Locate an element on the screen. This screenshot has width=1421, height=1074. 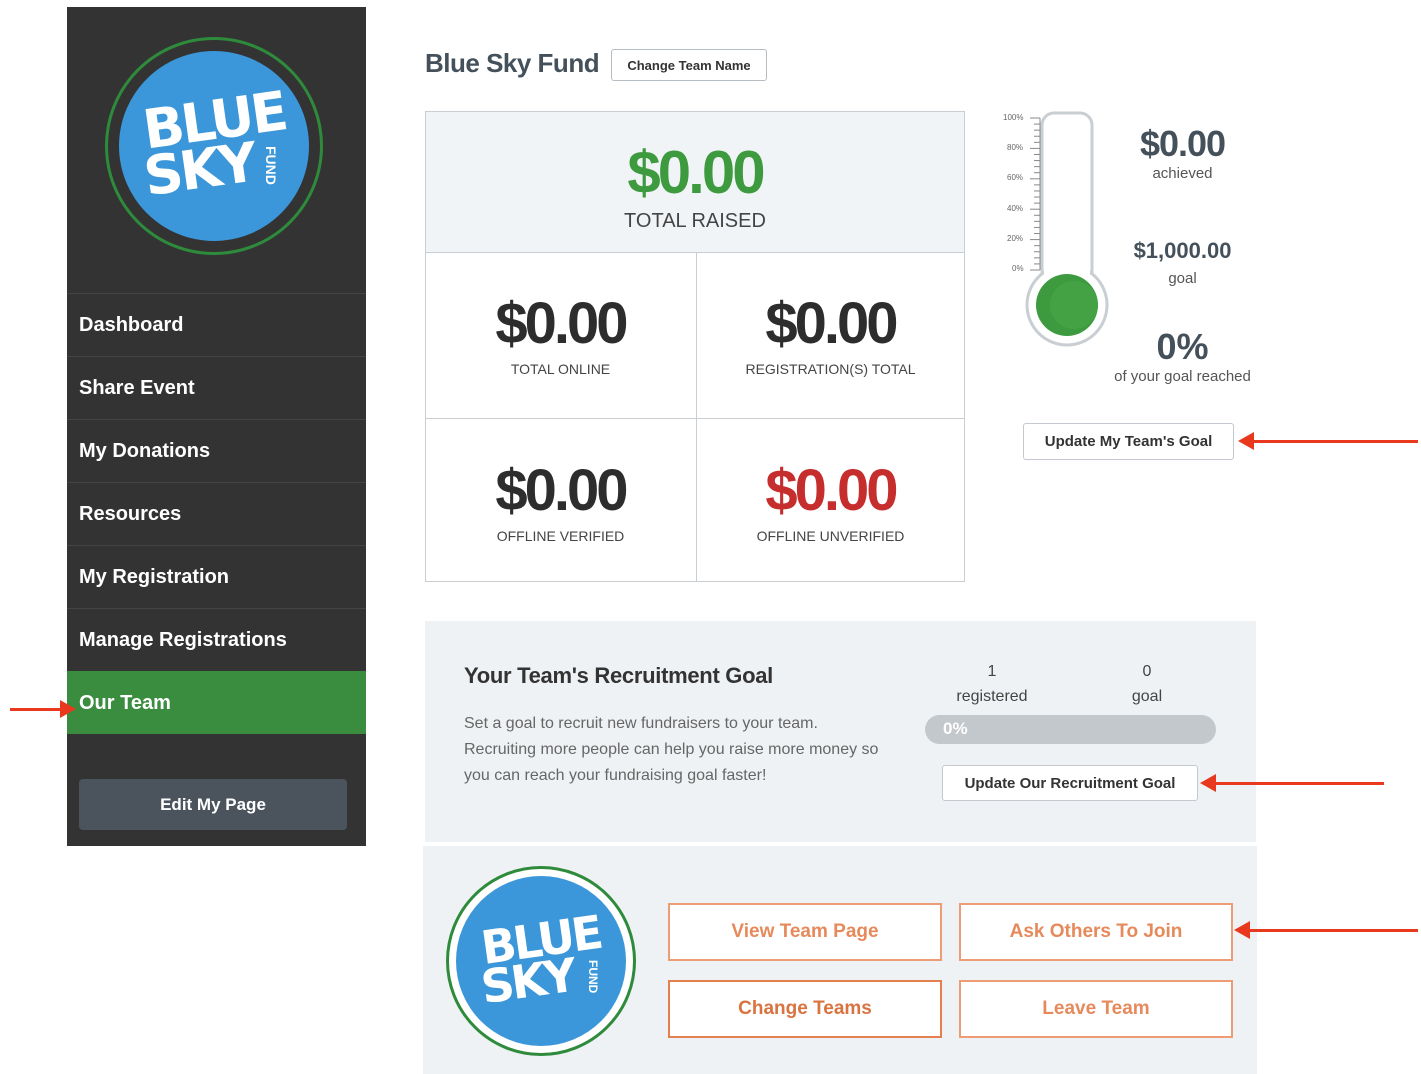
percent-block: 0% of your goal reached is located at coordinates (1182, 355).